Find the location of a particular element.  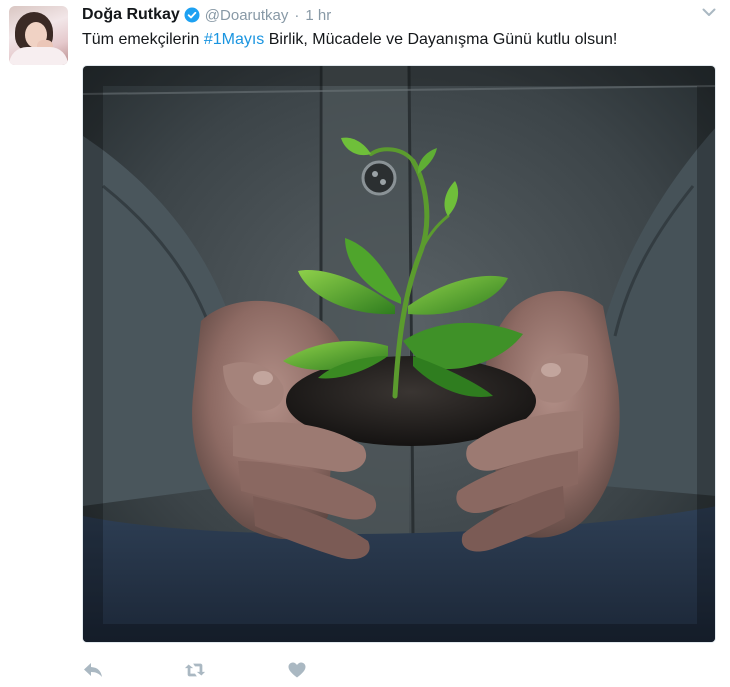

display-name: Doğa Rutkay is located at coordinates (131, 15).